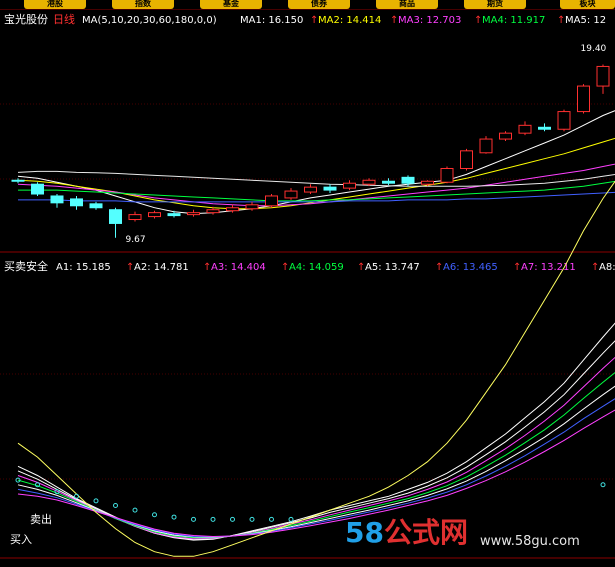  What do you see at coordinates (513, 20) in the screenshot?
I see `ma-value-3: MA4: 11.917` at bounding box center [513, 20].